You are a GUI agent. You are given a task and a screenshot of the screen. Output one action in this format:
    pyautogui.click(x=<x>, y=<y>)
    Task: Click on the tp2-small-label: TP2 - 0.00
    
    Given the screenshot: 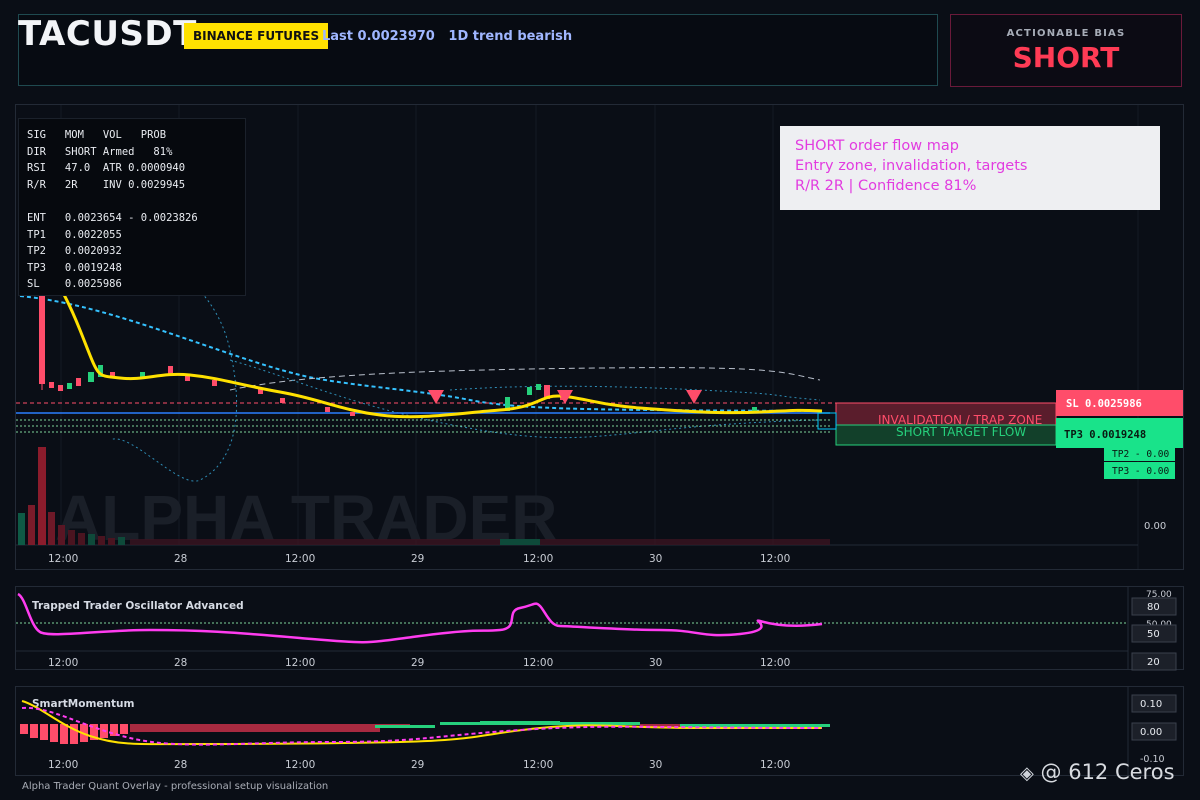 What is the action you would take?
    pyautogui.click(x=1140, y=454)
    